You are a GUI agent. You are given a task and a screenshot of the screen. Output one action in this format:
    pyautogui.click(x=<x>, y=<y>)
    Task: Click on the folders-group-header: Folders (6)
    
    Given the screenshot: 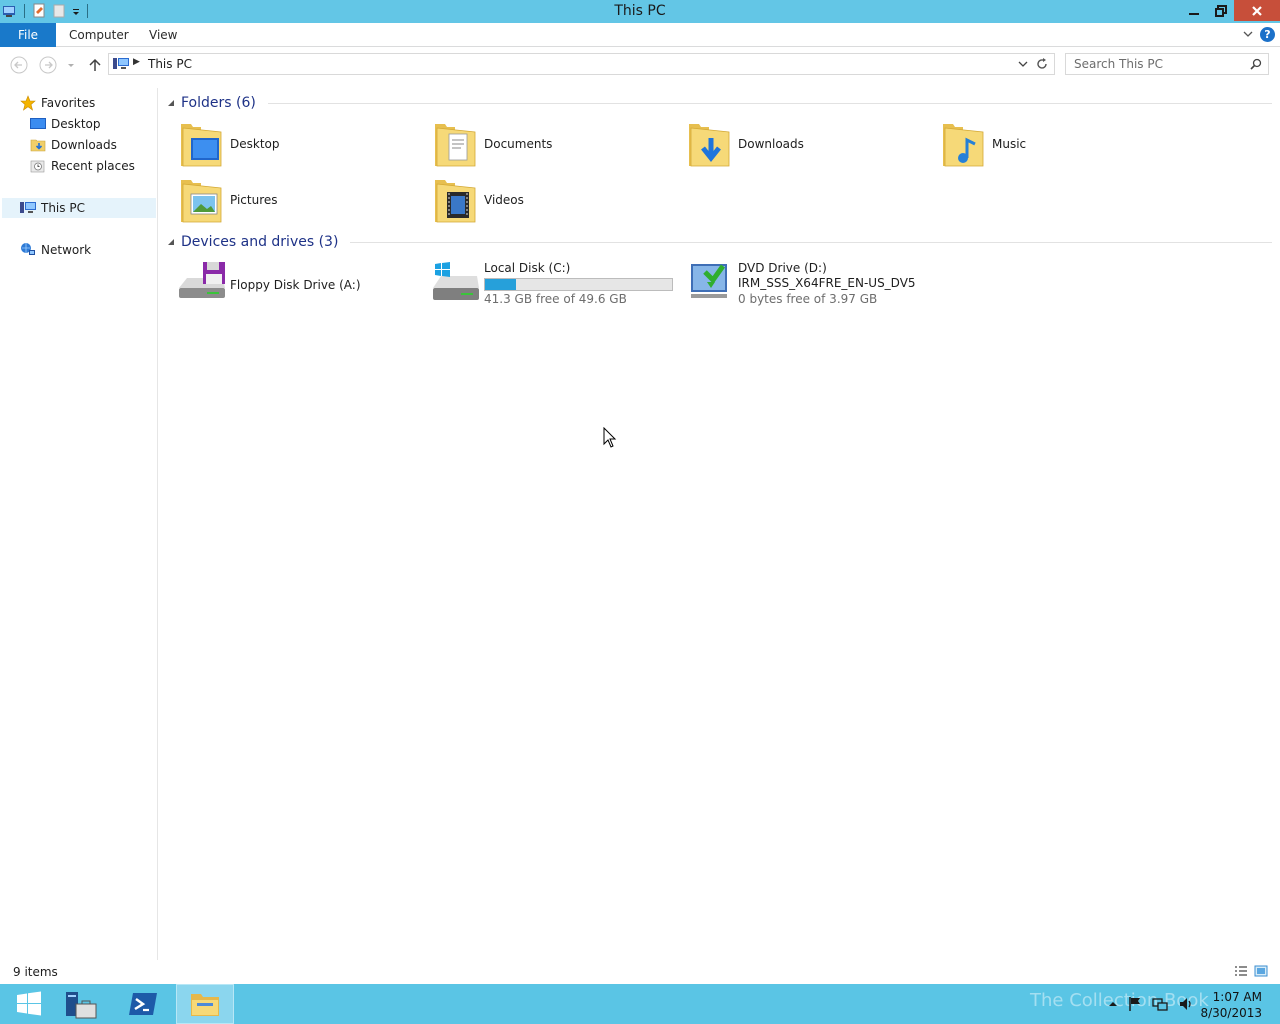 What is the action you would take?
    pyautogui.click(x=719, y=103)
    